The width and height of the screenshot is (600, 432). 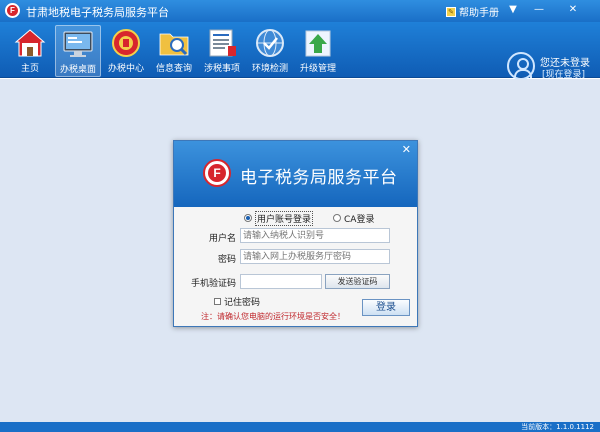 What do you see at coordinates (315, 256) in the screenshot?
I see `password-input` at bounding box center [315, 256].